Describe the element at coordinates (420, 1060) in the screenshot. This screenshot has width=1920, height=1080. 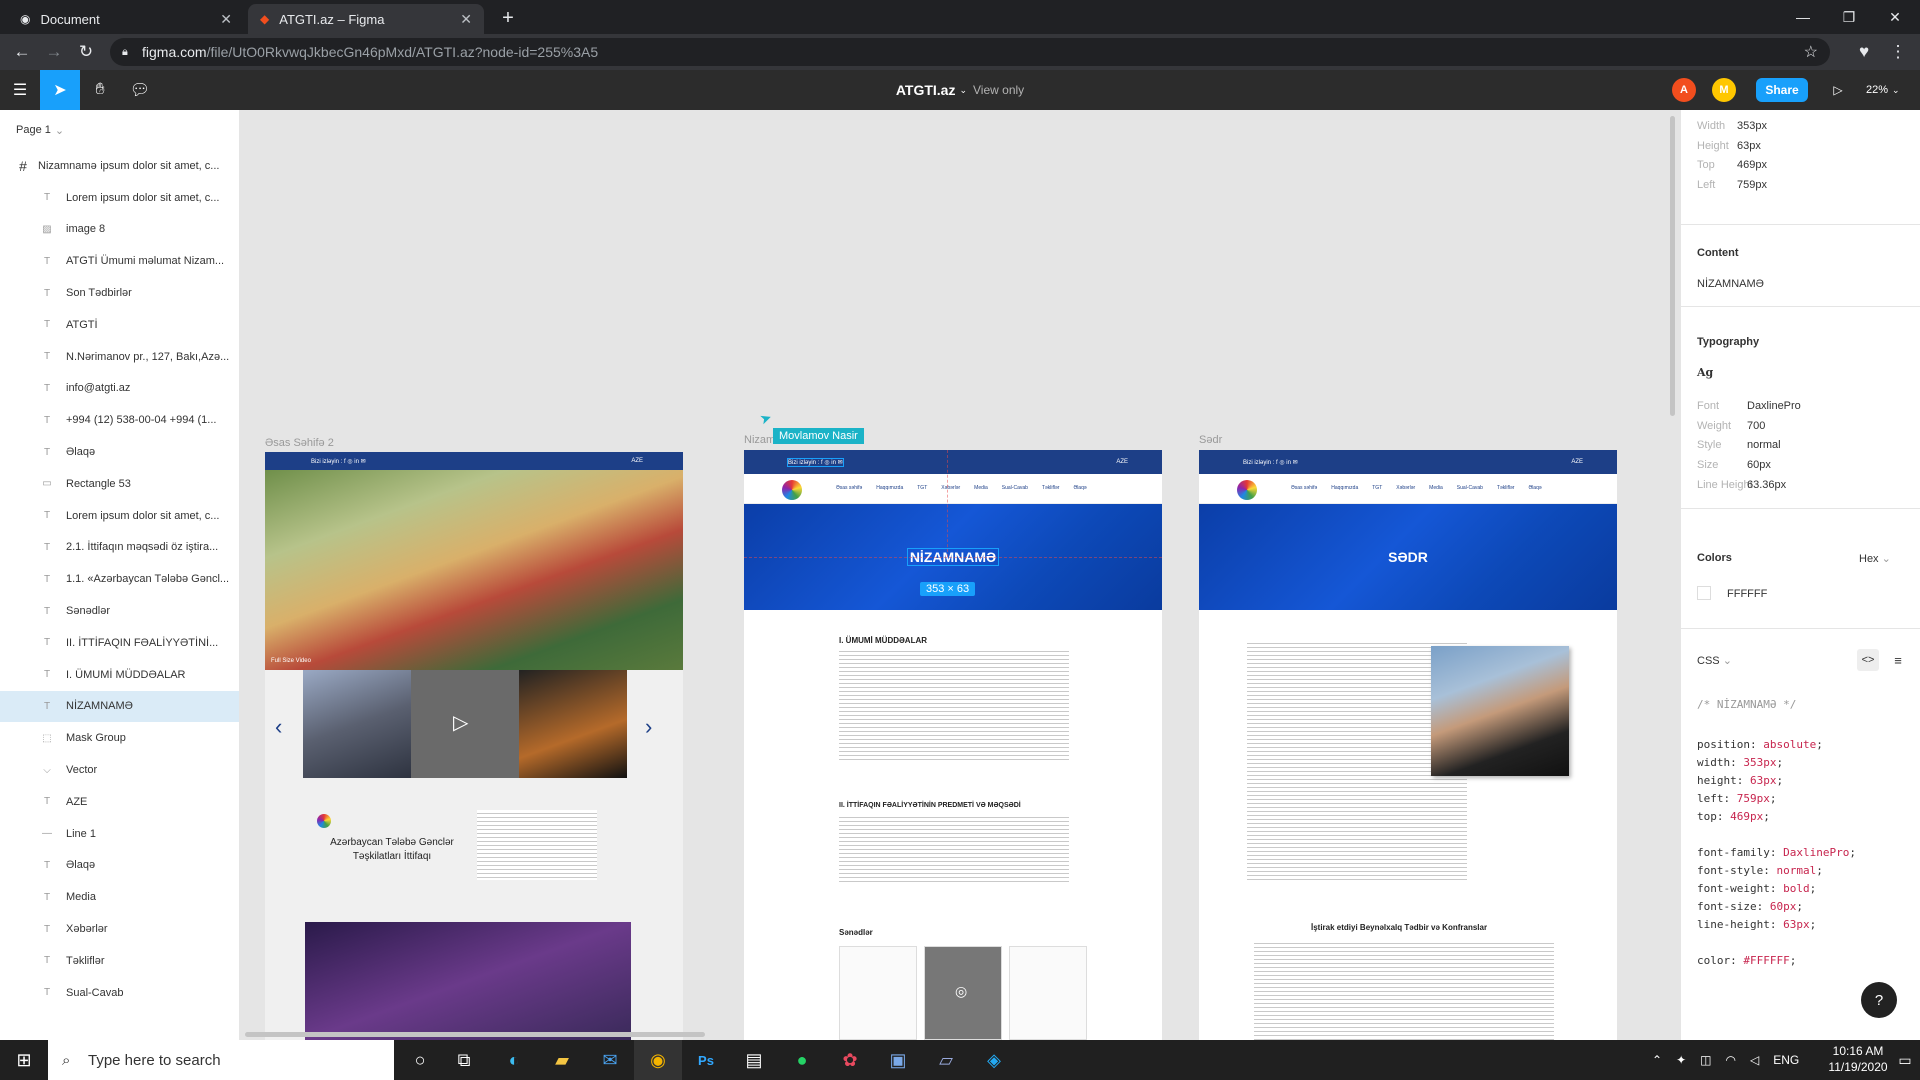
I see `cortana-icon: ○` at that location.